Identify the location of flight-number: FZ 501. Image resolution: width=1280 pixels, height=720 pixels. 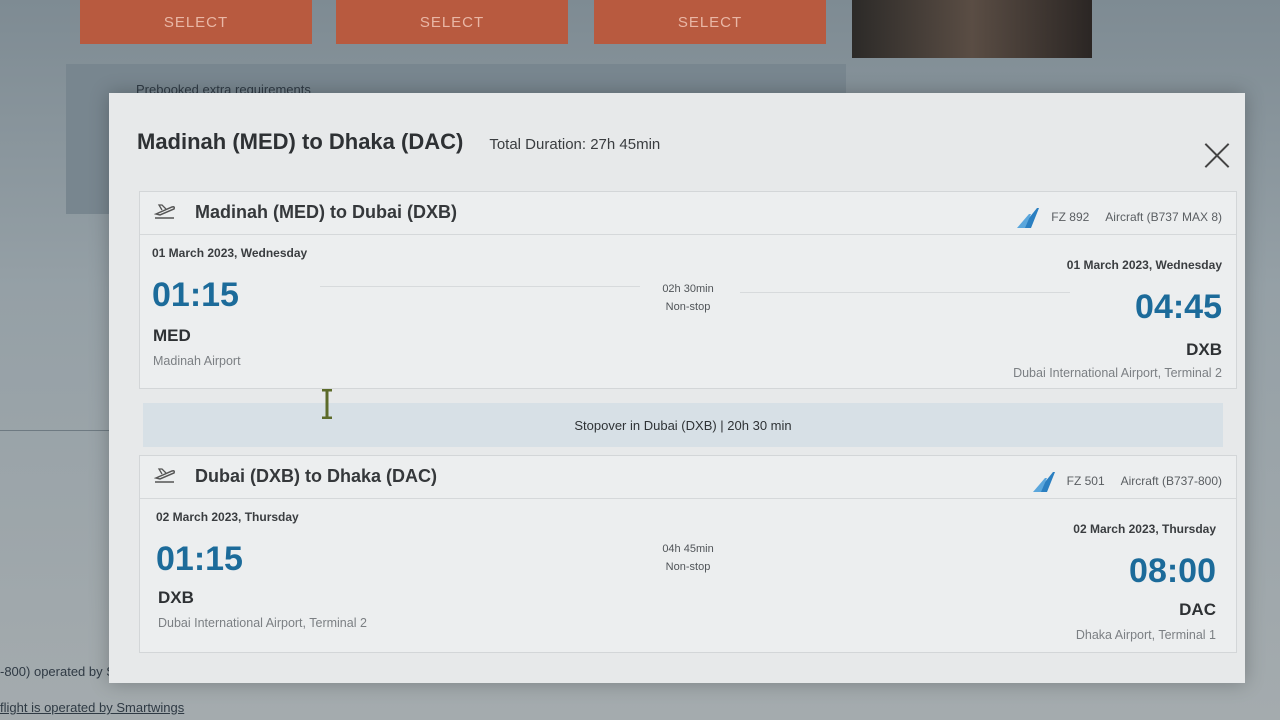
(1085, 481).